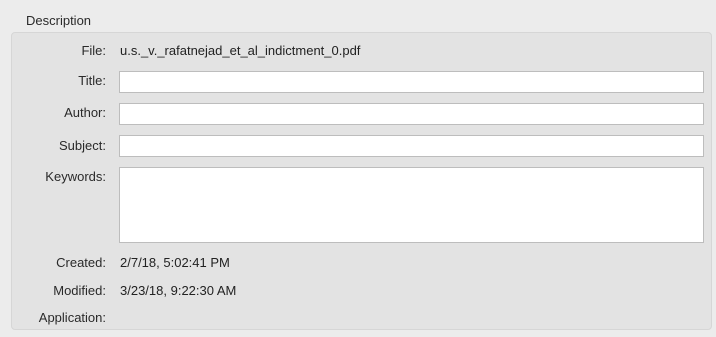  I want to click on title-label: Title:, so click(92, 80).